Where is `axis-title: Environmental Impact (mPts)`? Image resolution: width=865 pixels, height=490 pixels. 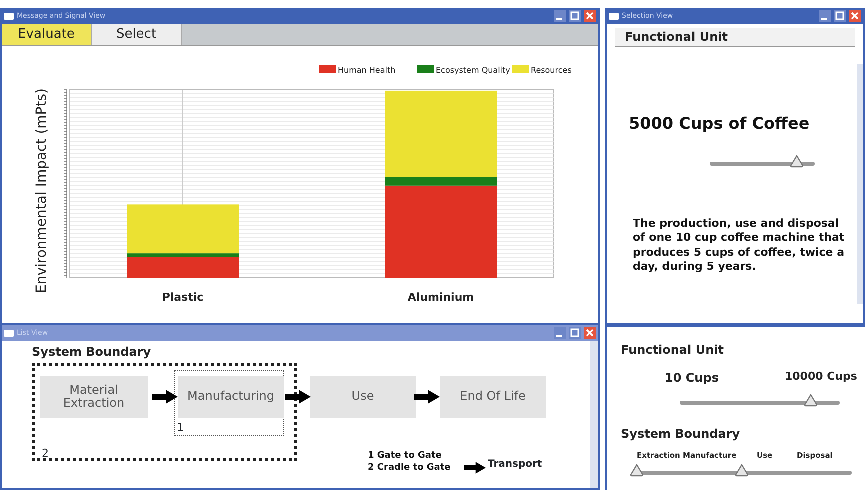
axis-title: Environmental Impact (mPts) is located at coordinates (42, 191).